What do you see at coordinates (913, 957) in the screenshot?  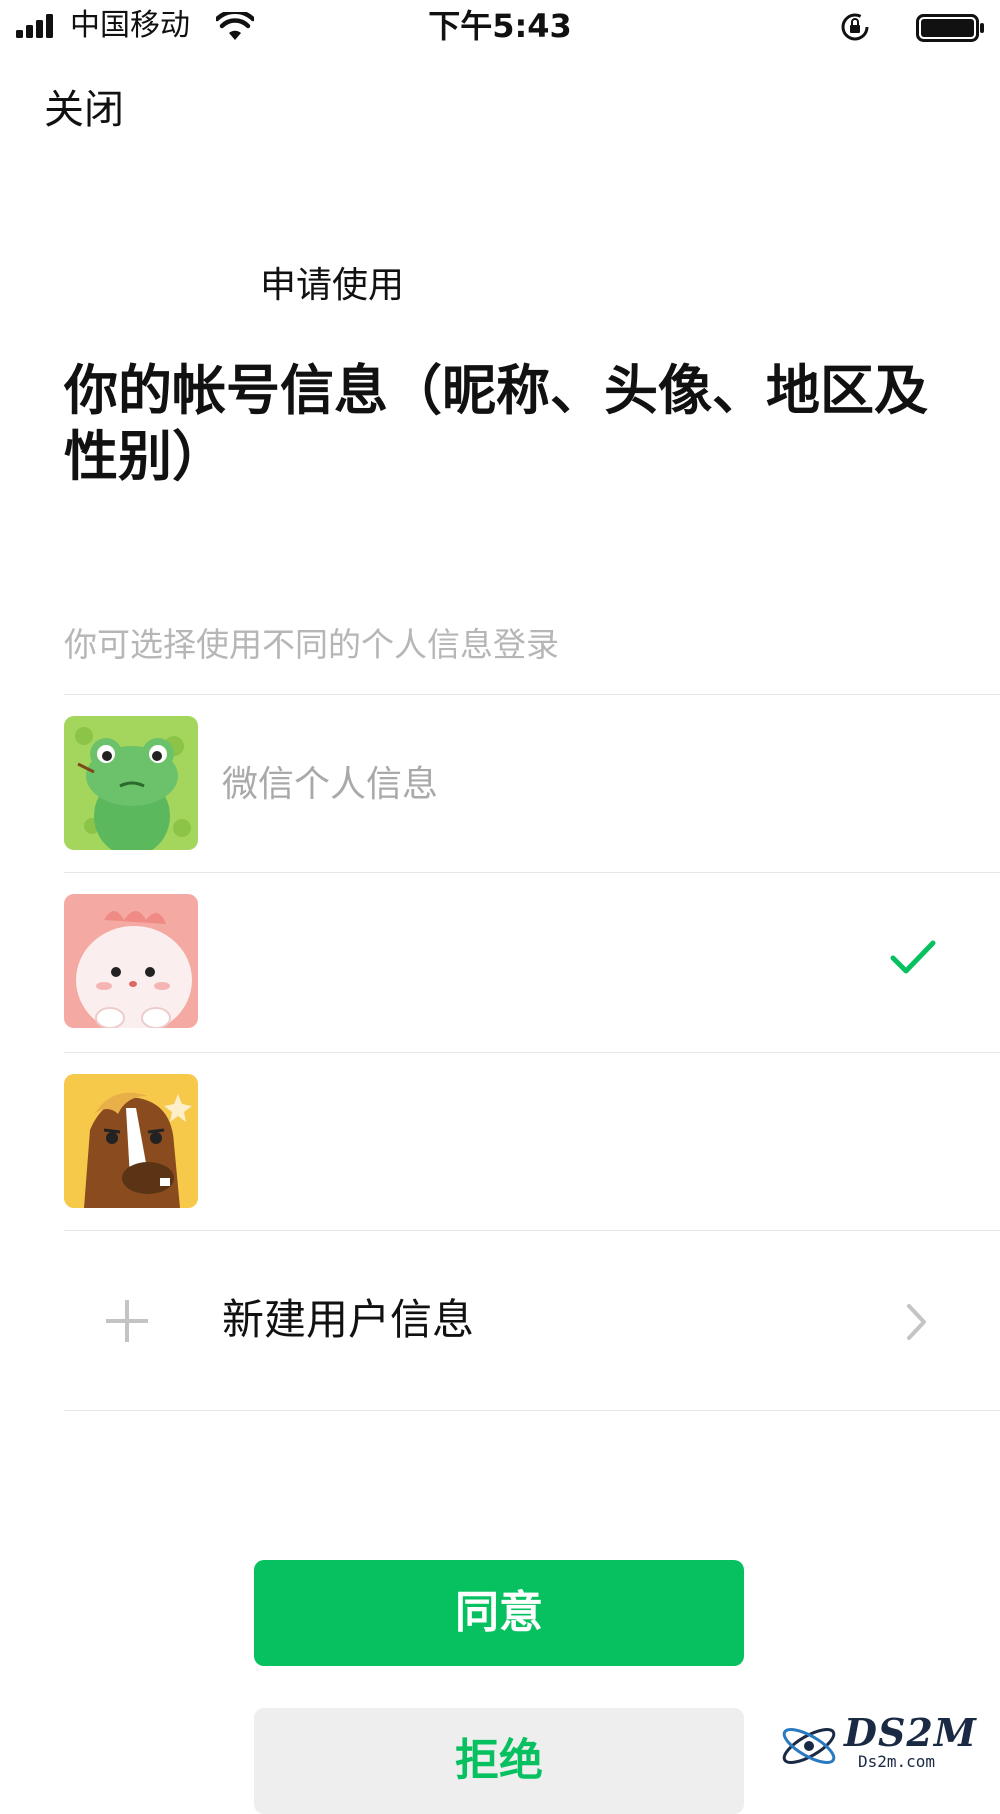 I see `checkmark-icon` at bounding box center [913, 957].